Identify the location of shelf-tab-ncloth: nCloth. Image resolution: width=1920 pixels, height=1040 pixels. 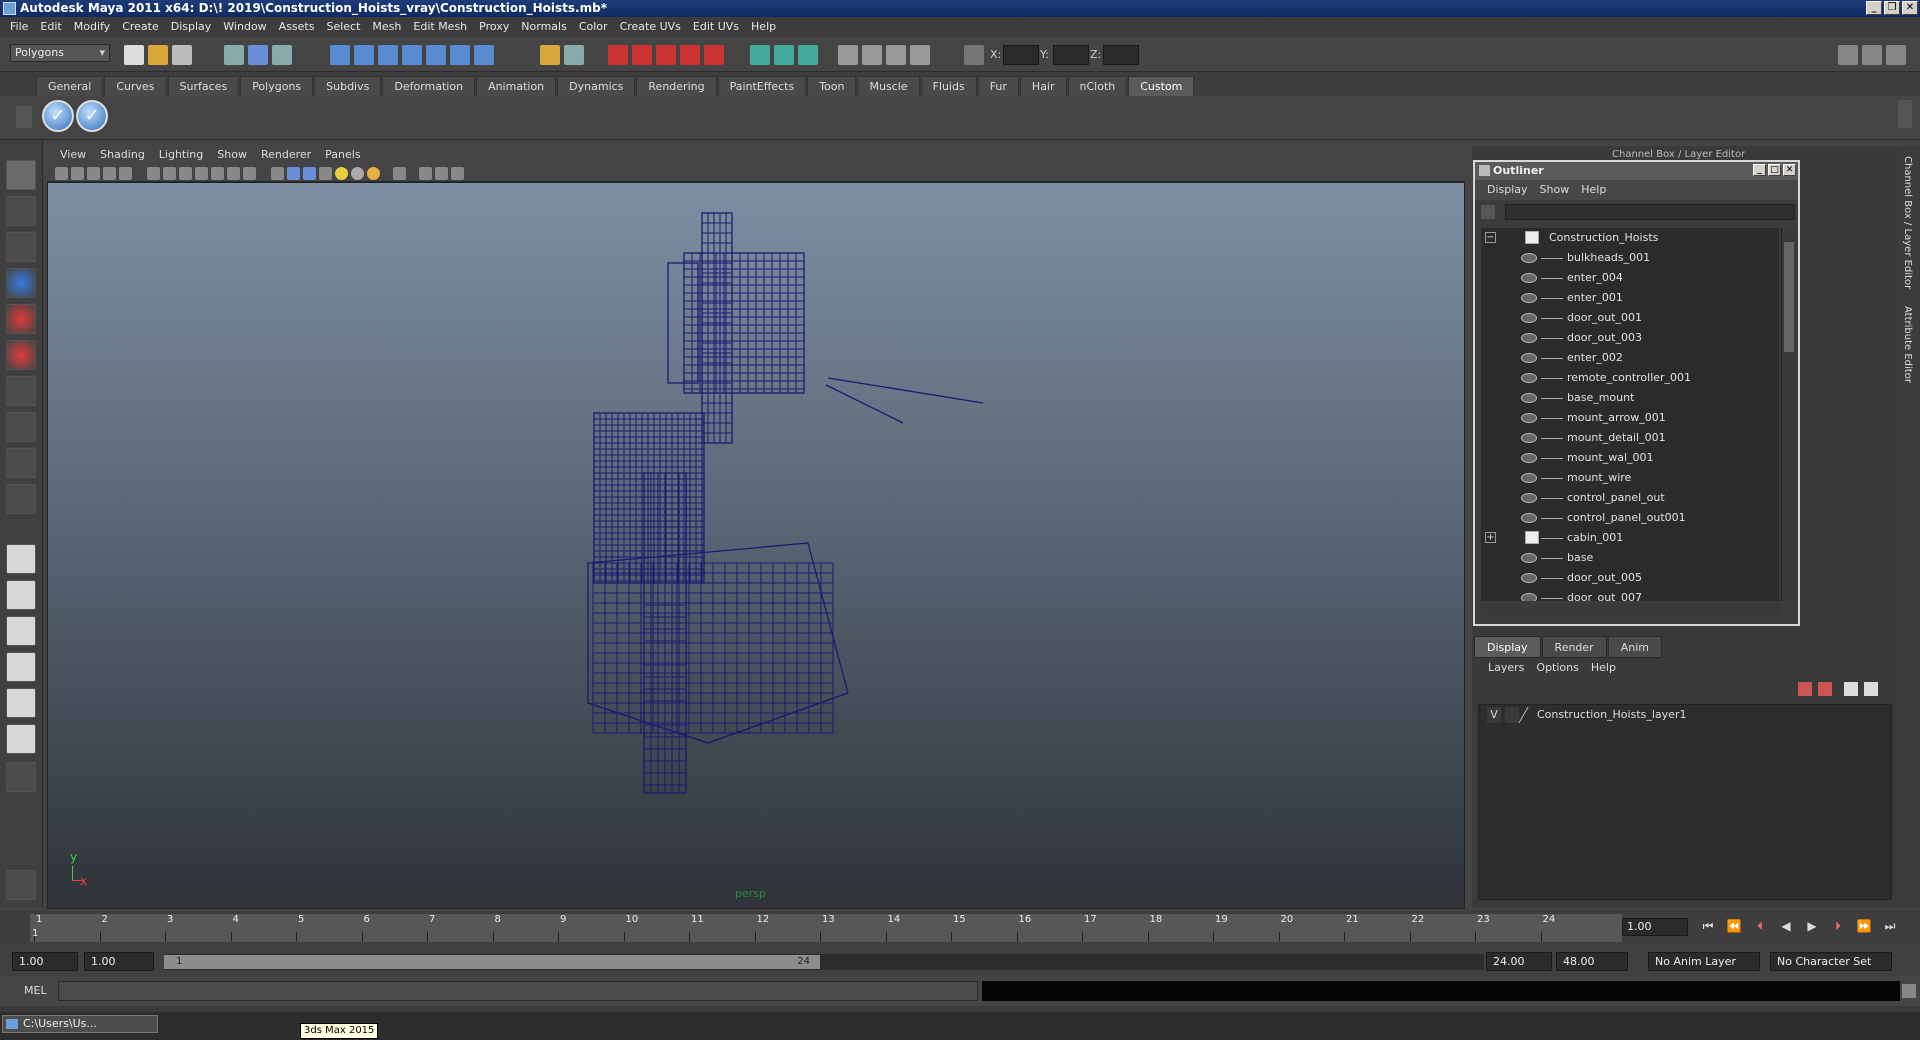
(1097, 86).